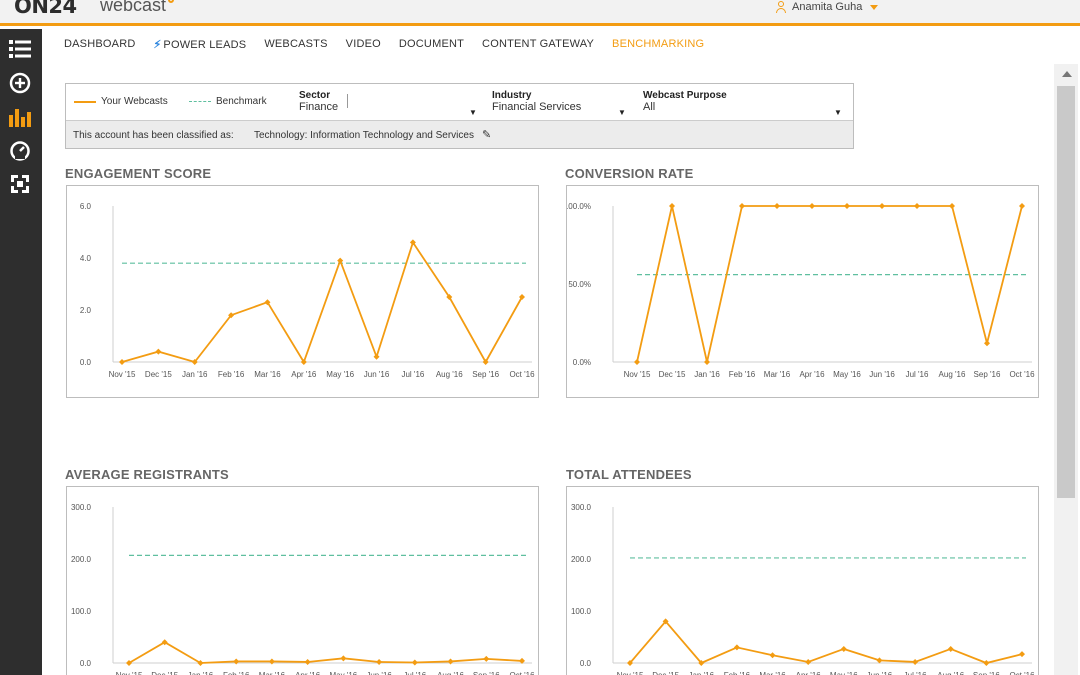  I want to click on tab-benchmarking: BENCHMARKING, so click(658, 44).